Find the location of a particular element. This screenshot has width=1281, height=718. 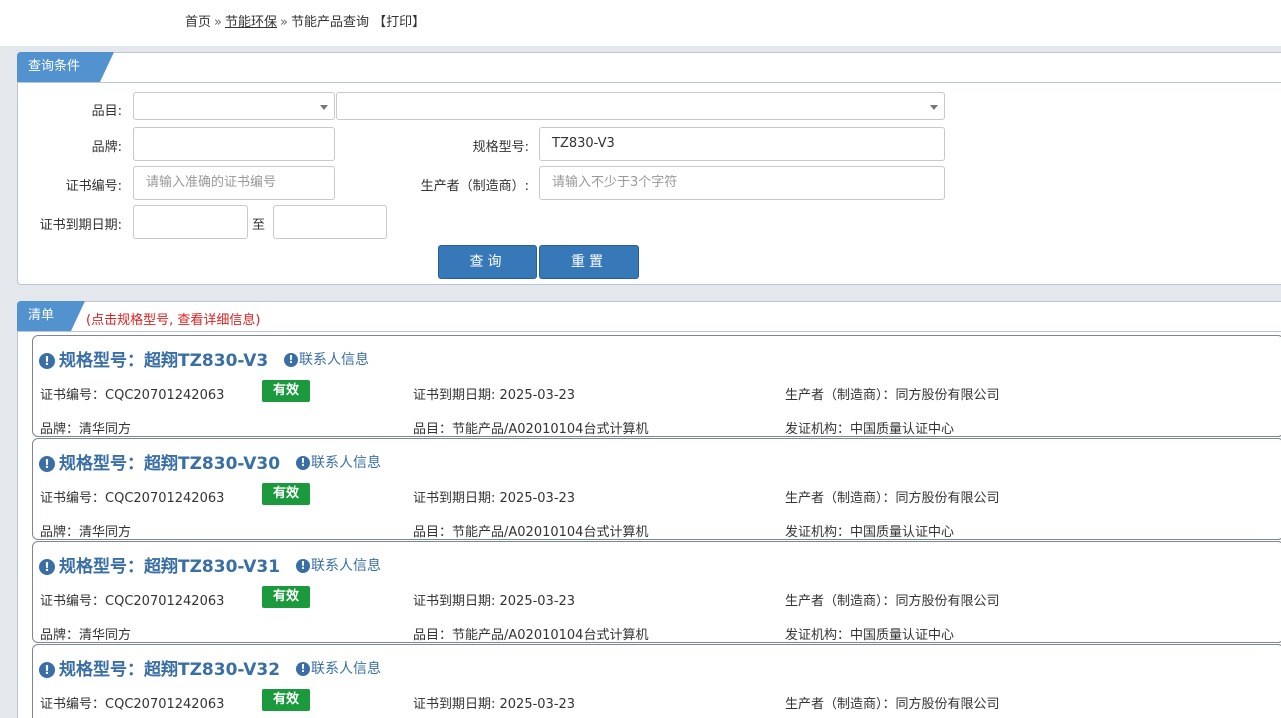

brand-label: 品牌: is located at coordinates (106, 147).